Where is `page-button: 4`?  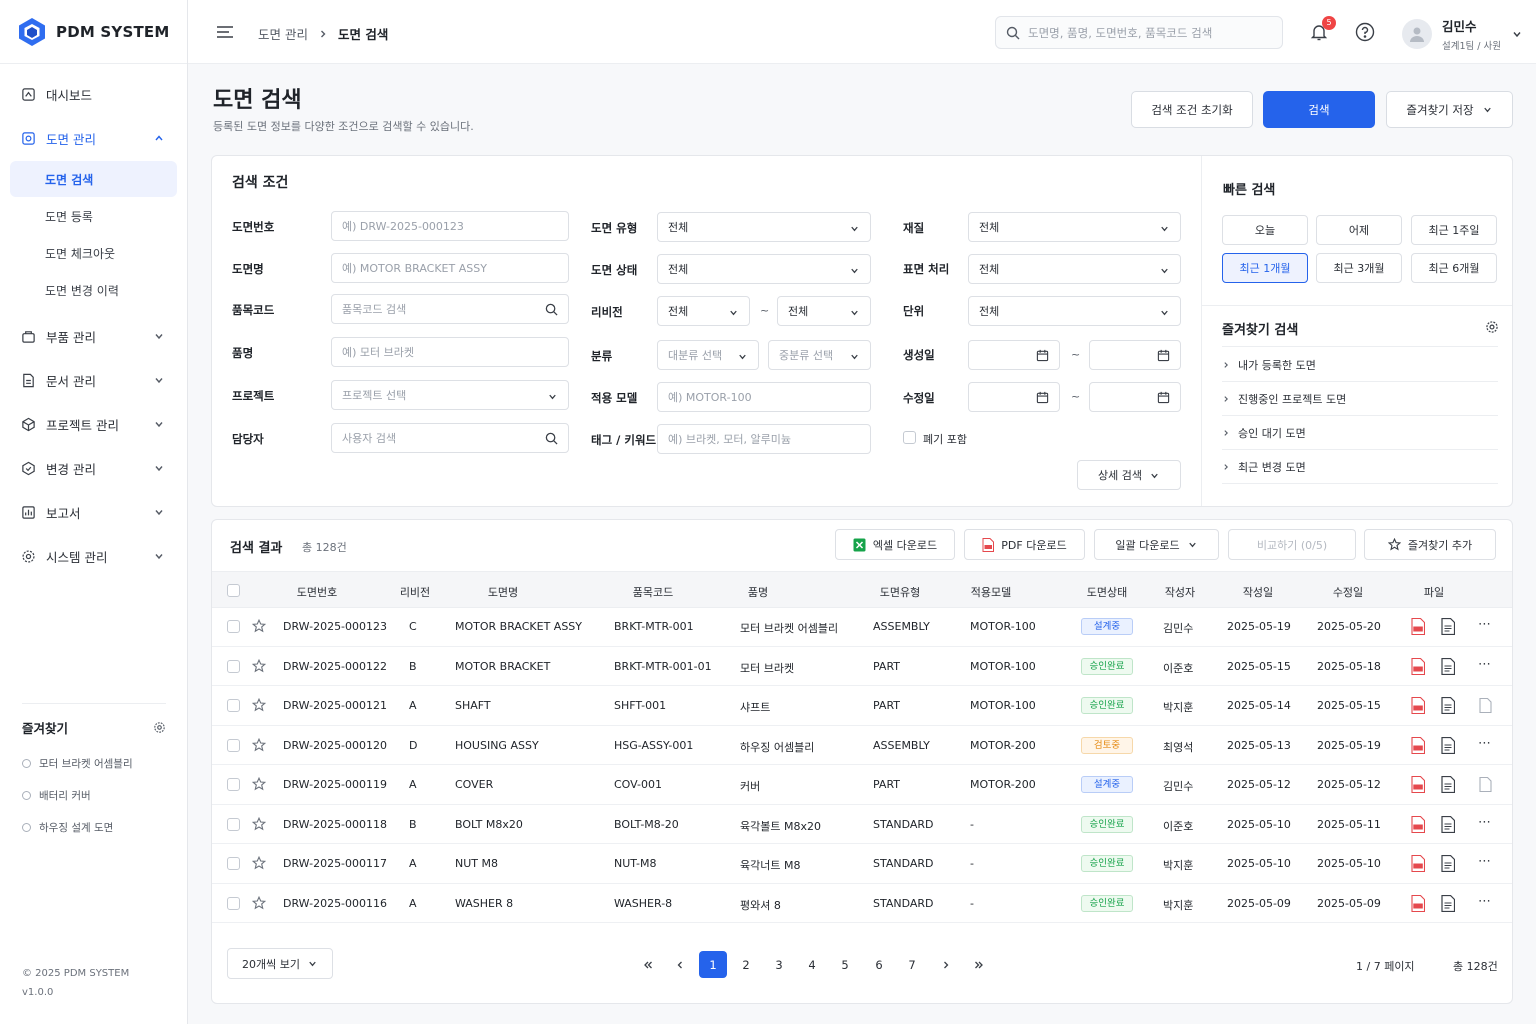 page-button: 4 is located at coordinates (812, 964).